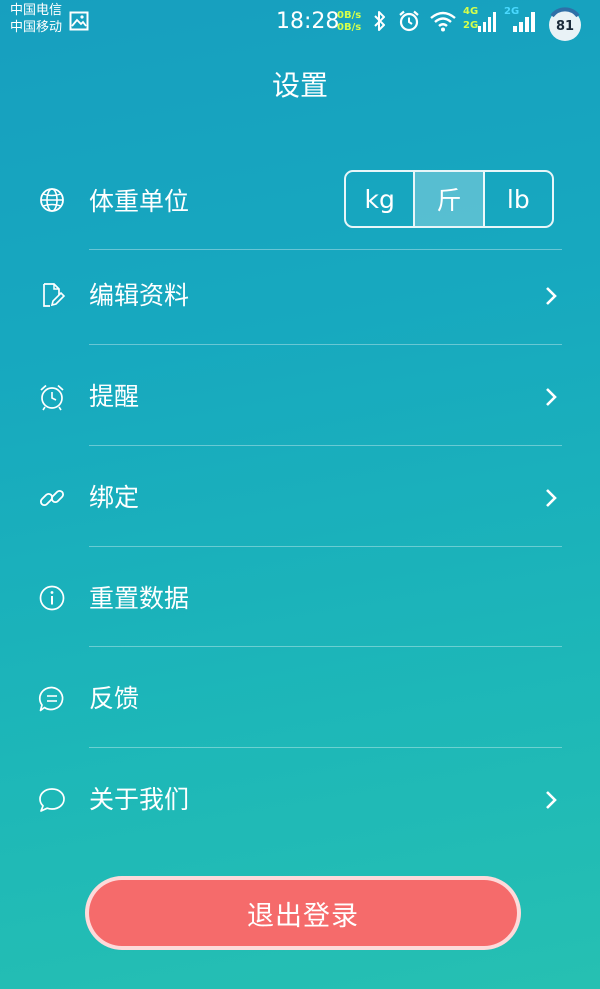  What do you see at coordinates (139, 799) in the screenshot?
I see `settings-item-label: 关于我们` at bounding box center [139, 799].